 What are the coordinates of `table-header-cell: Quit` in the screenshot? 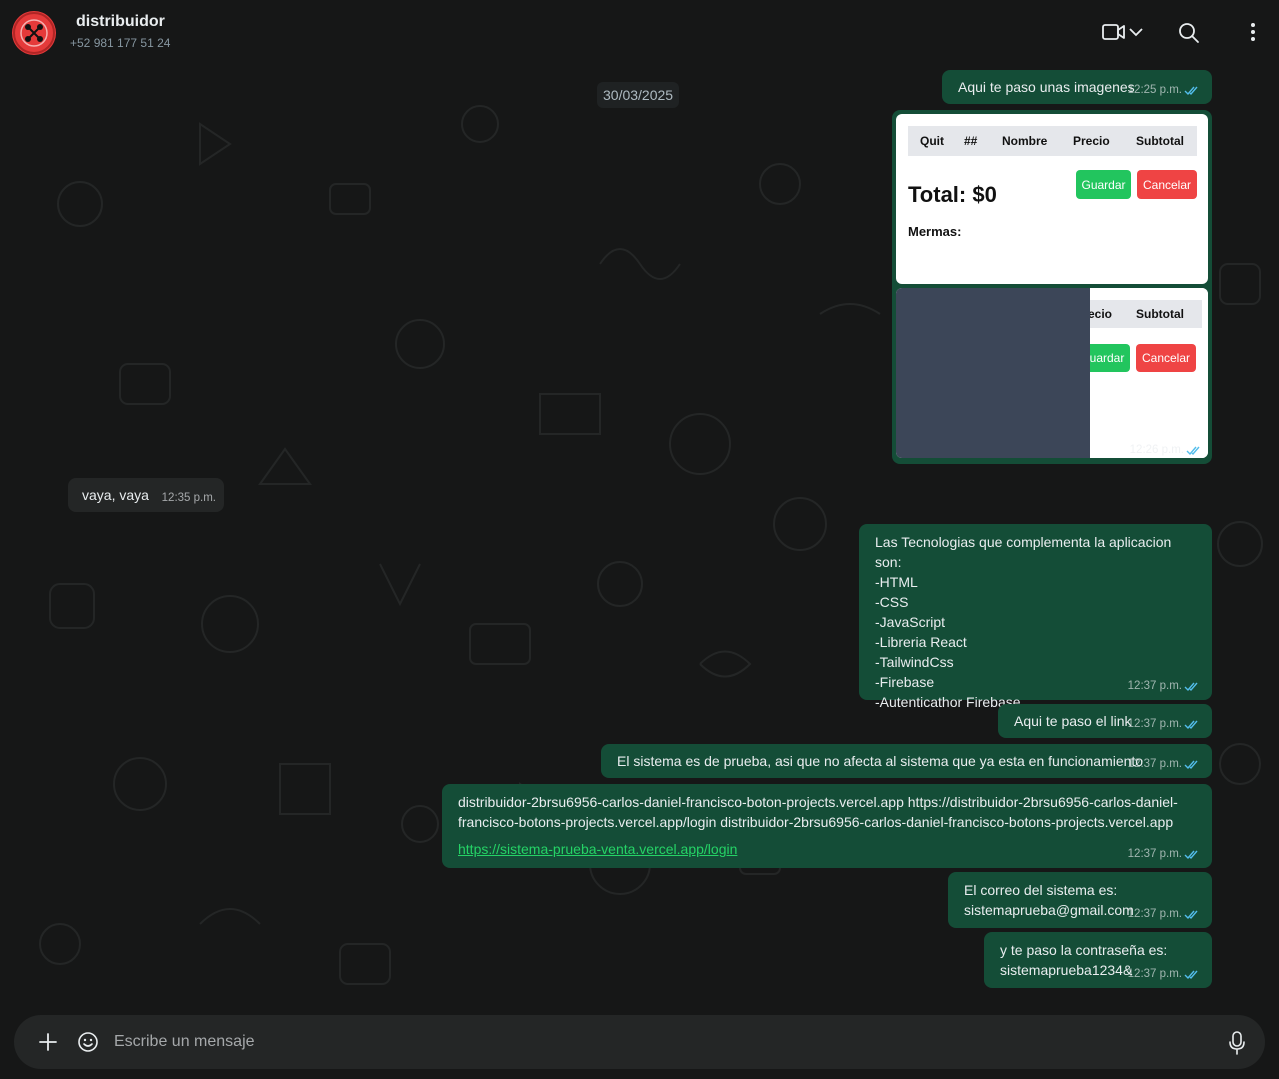 It's located at (932, 141).